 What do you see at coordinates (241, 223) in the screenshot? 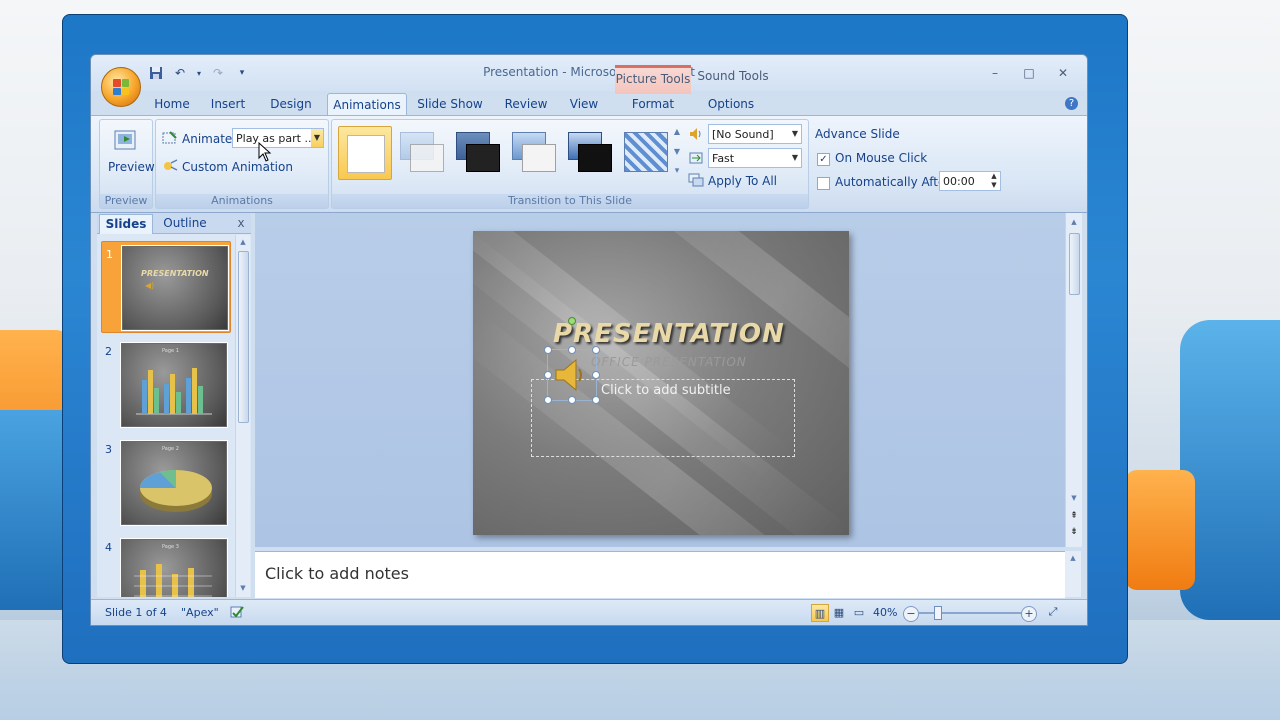
I see `close-pane-button: x` at bounding box center [241, 223].